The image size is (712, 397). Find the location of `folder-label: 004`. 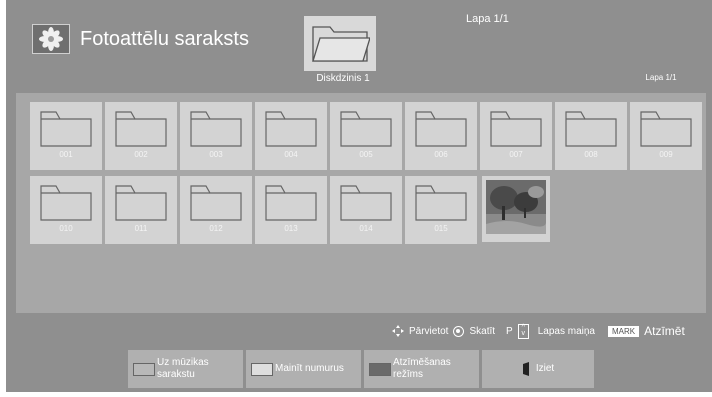

folder-label: 004 is located at coordinates (291, 154).